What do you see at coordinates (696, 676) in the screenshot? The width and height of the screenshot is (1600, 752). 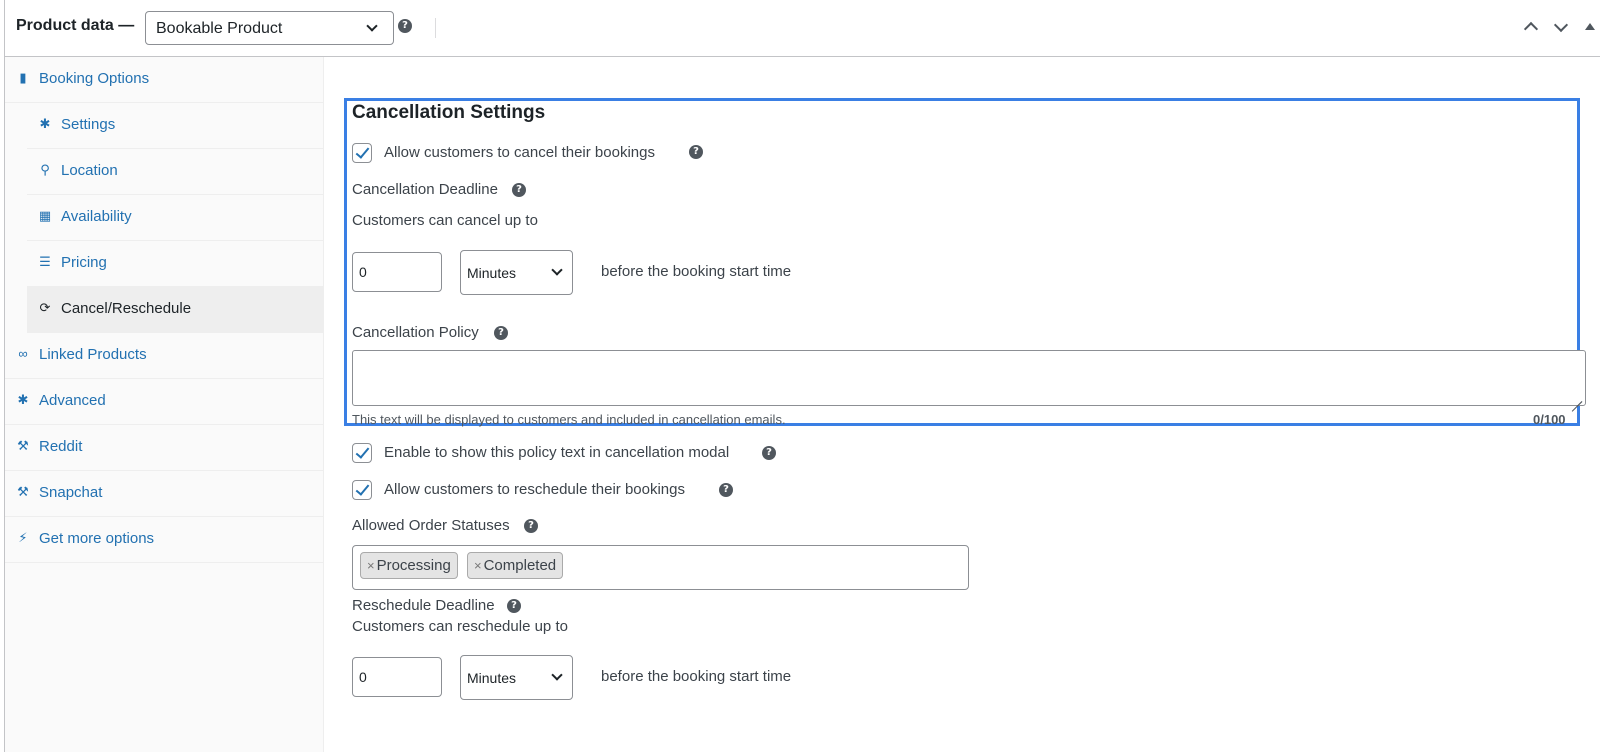 I see `reschedule-deadline-suffix: before the booking start time` at bounding box center [696, 676].